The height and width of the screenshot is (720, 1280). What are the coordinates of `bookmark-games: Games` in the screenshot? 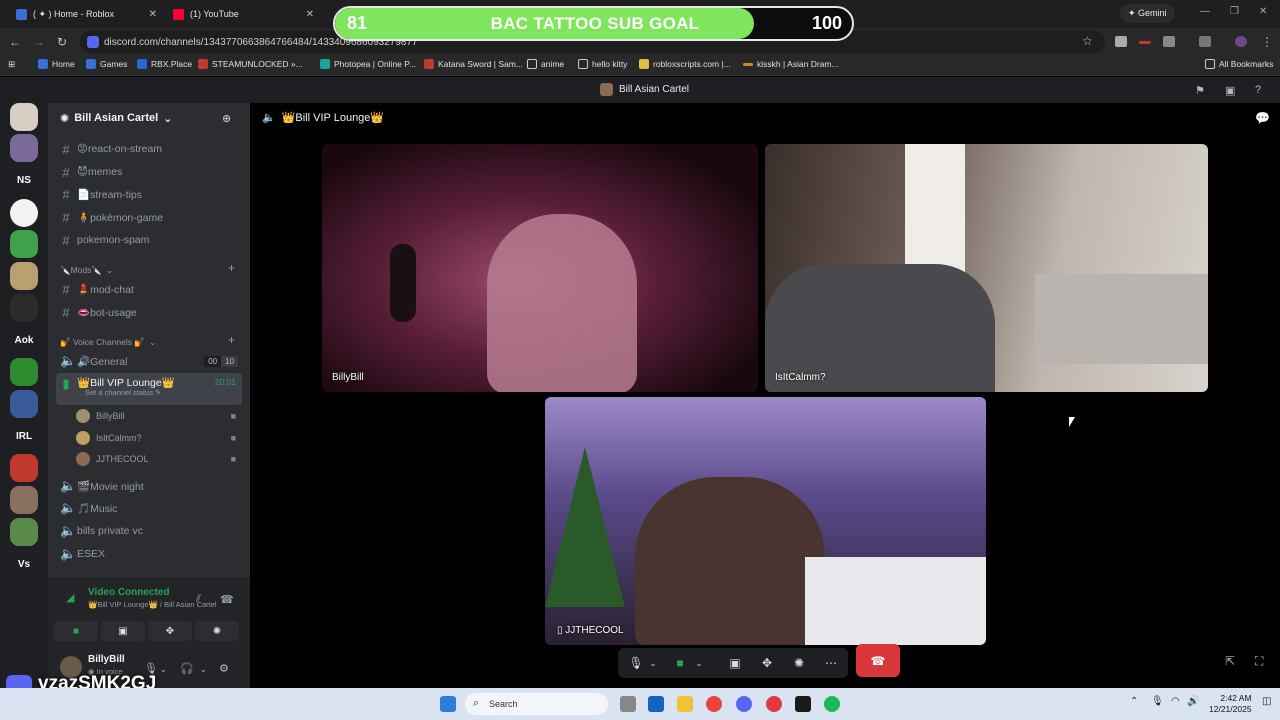 It's located at (106, 64).